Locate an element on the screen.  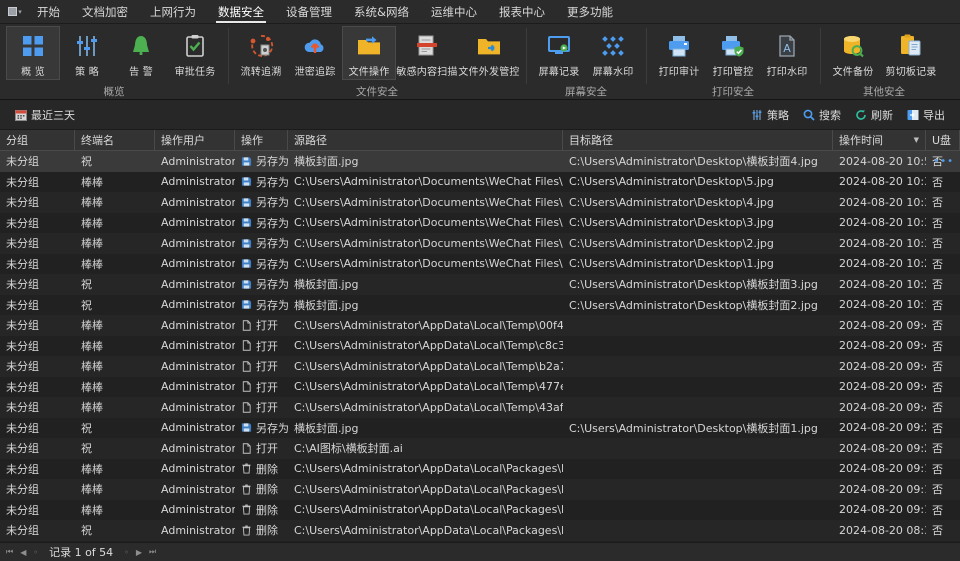
column-header-7: U盘 is located at coordinates (943, 140).